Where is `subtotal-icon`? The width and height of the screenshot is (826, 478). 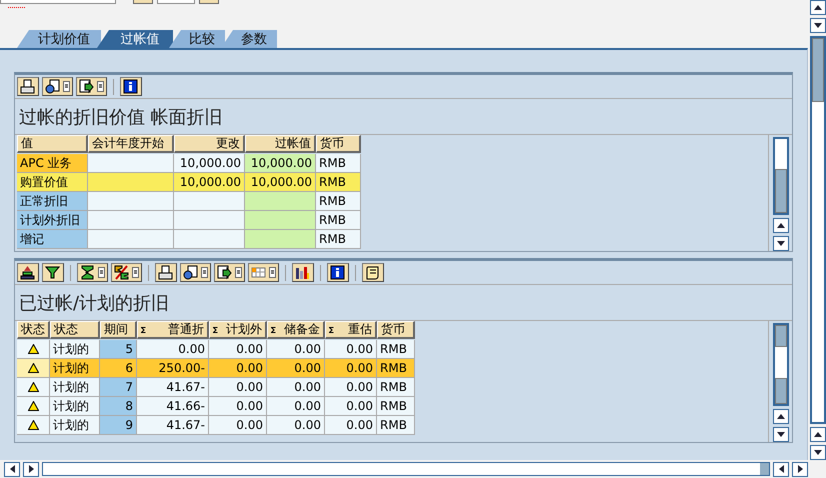
subtotal-icon is located at coordinates (121, 272).